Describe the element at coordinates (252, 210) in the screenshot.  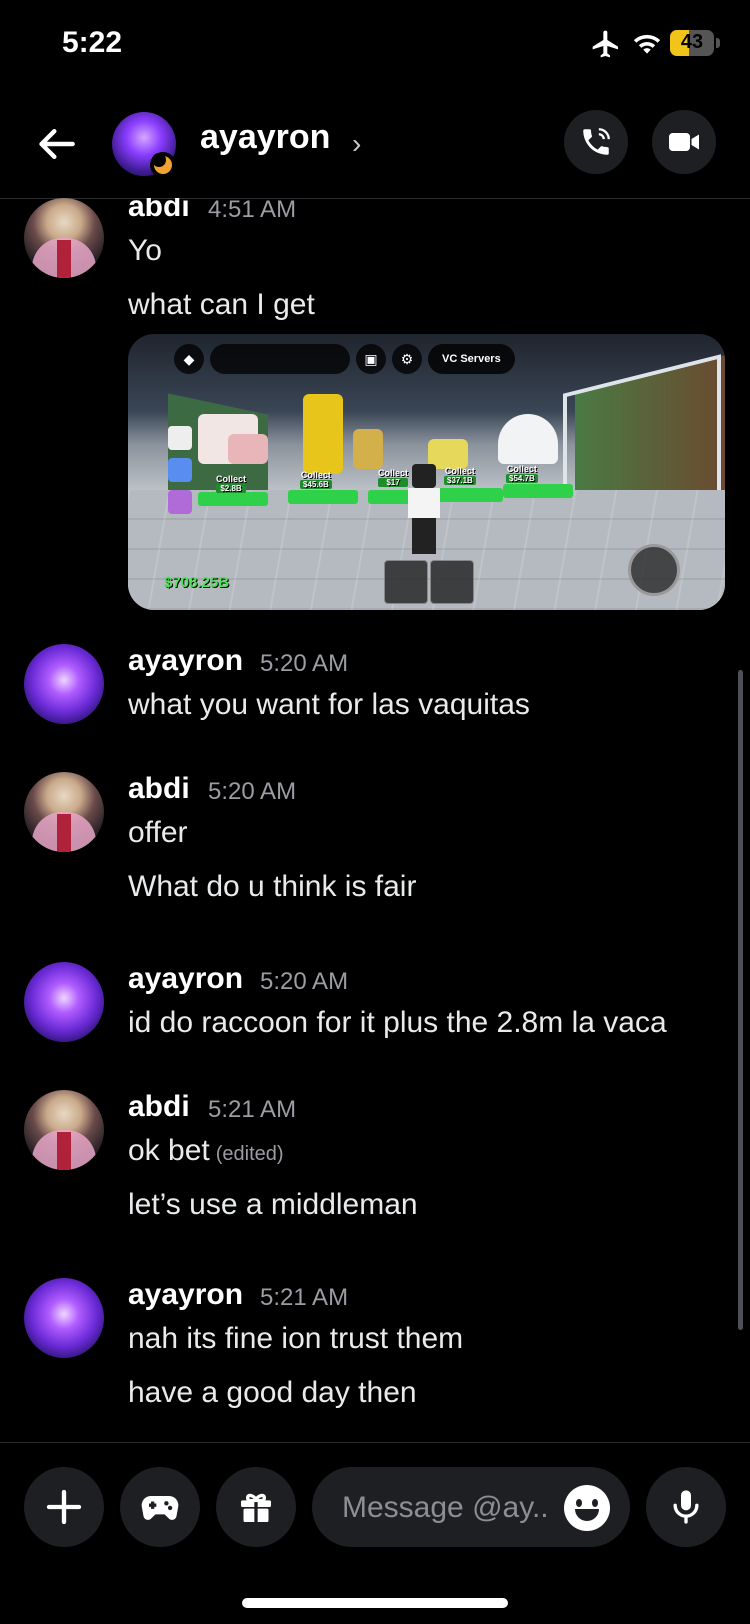
I see `message-timestamp: 4:51 AM` at that location.